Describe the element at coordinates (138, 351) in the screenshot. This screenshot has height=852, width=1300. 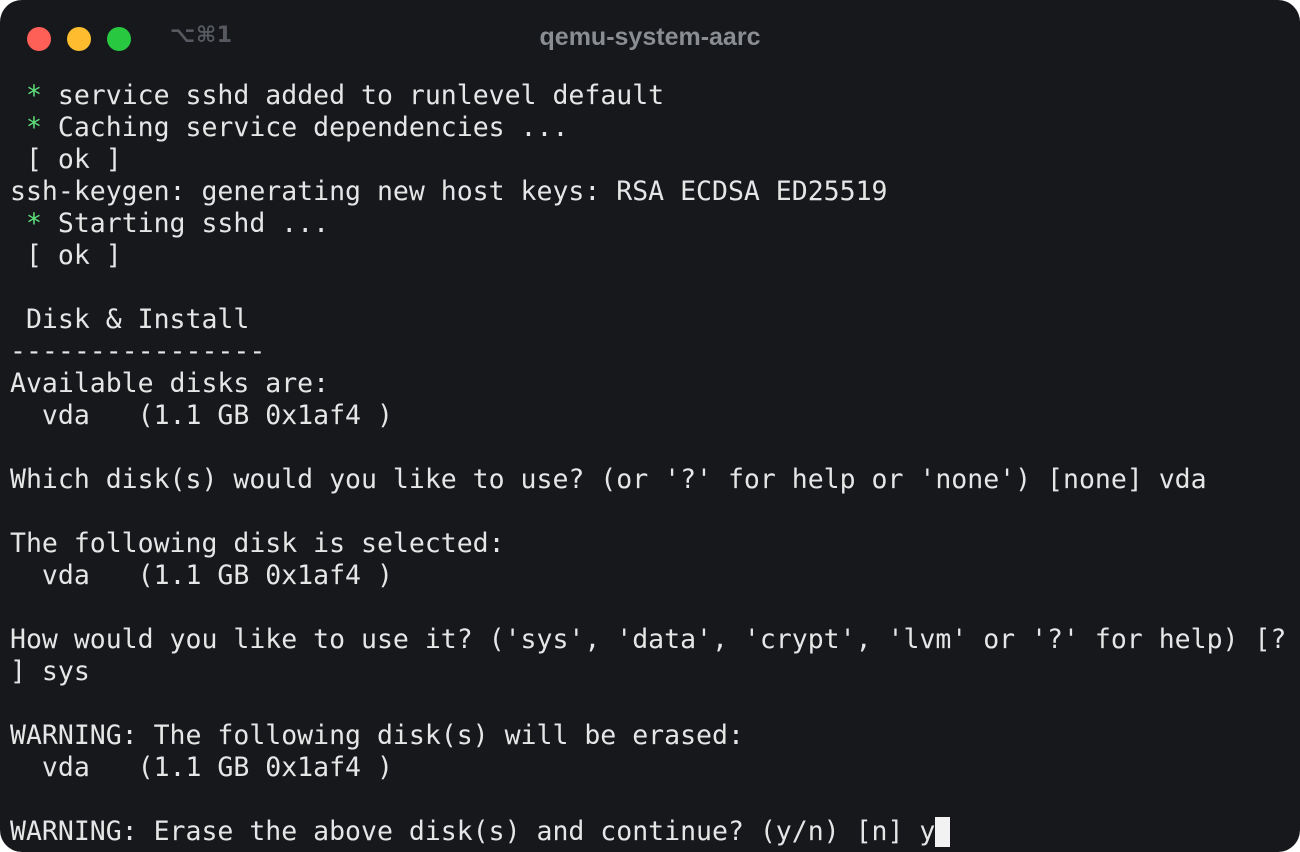
I see `terminal-line-text: ----------------` at that location.